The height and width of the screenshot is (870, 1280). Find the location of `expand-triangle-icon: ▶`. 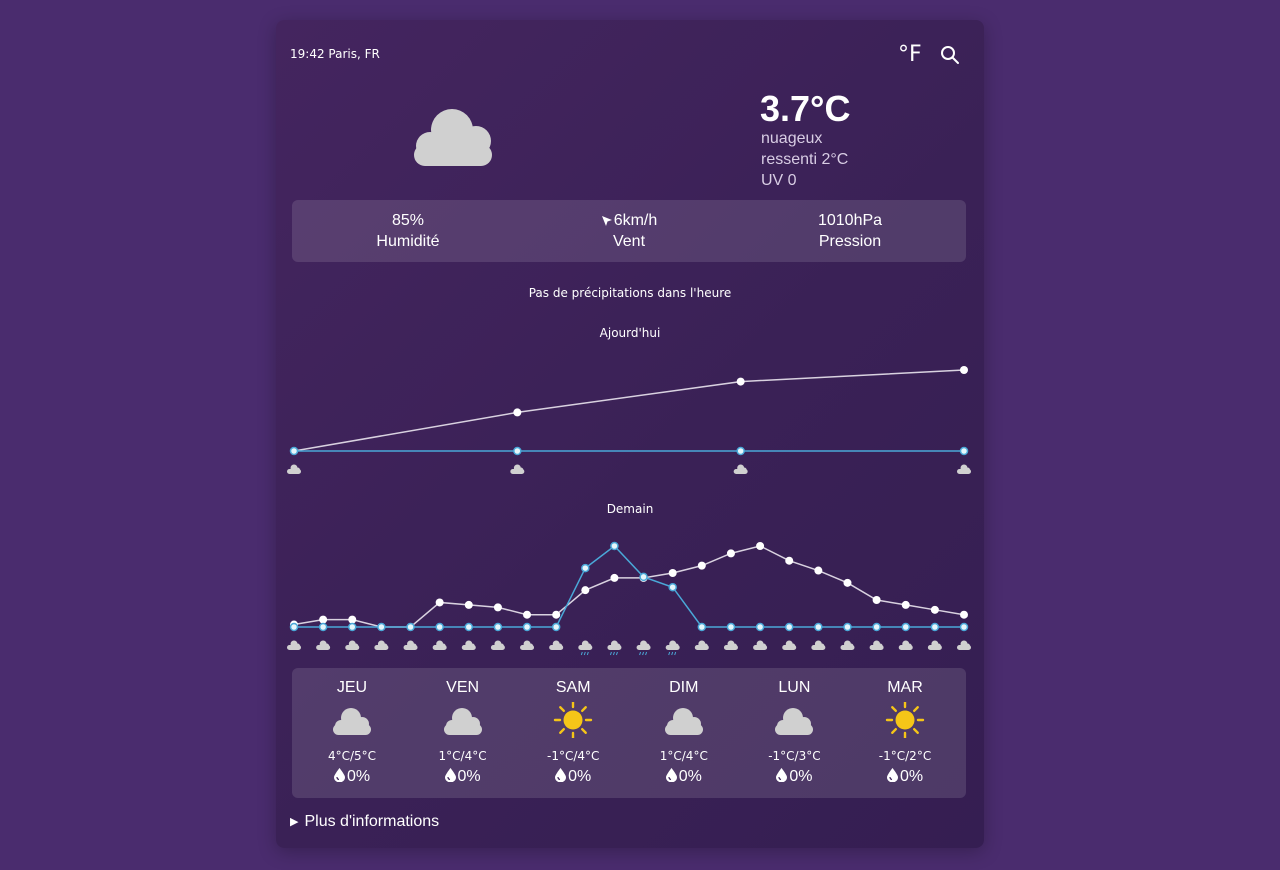

expand-triangle-icon: ▶ is located at coordinates (294, 822).